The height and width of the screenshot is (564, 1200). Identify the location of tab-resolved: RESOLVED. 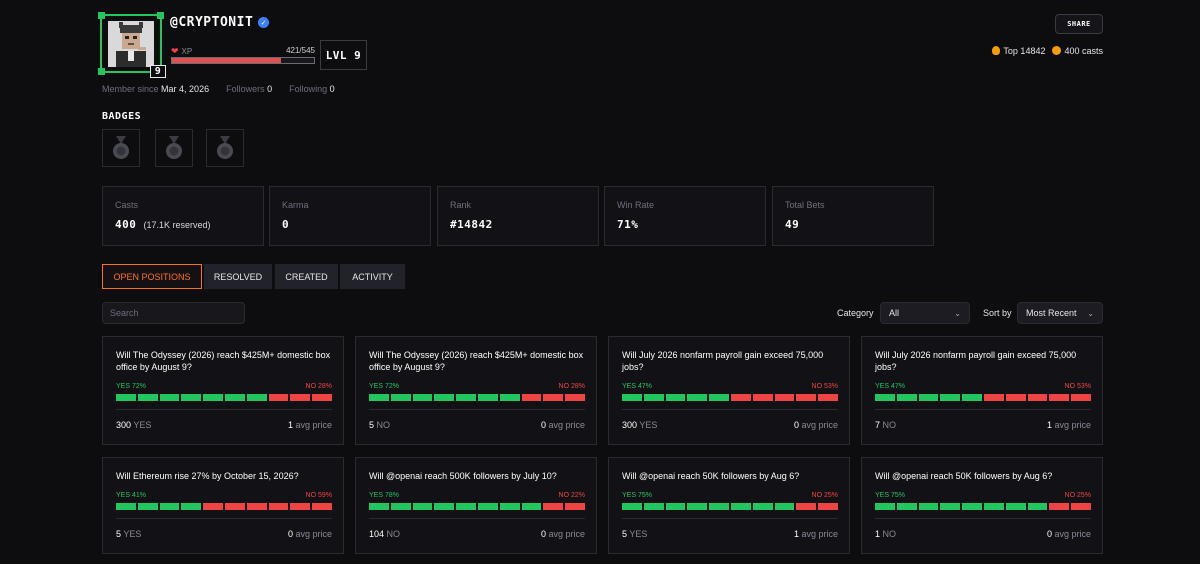
(238, 276).